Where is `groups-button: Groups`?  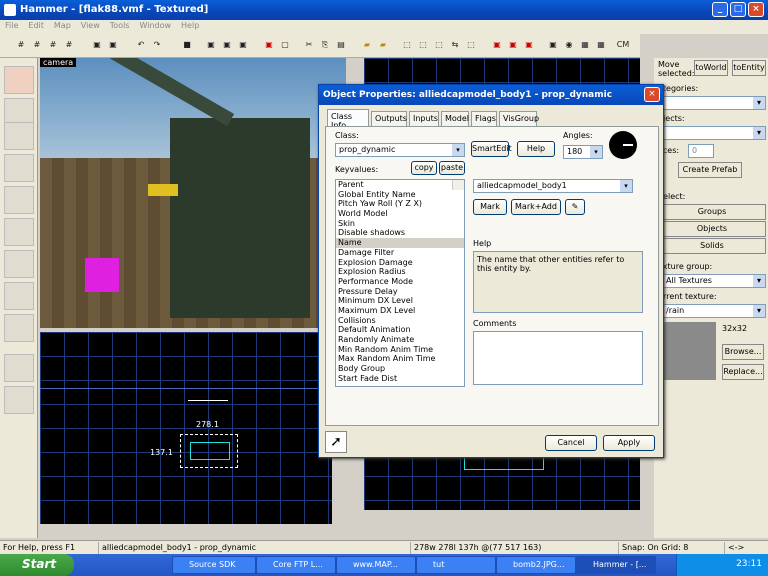
groups-button: Groups is located at coordinates (712, 212).